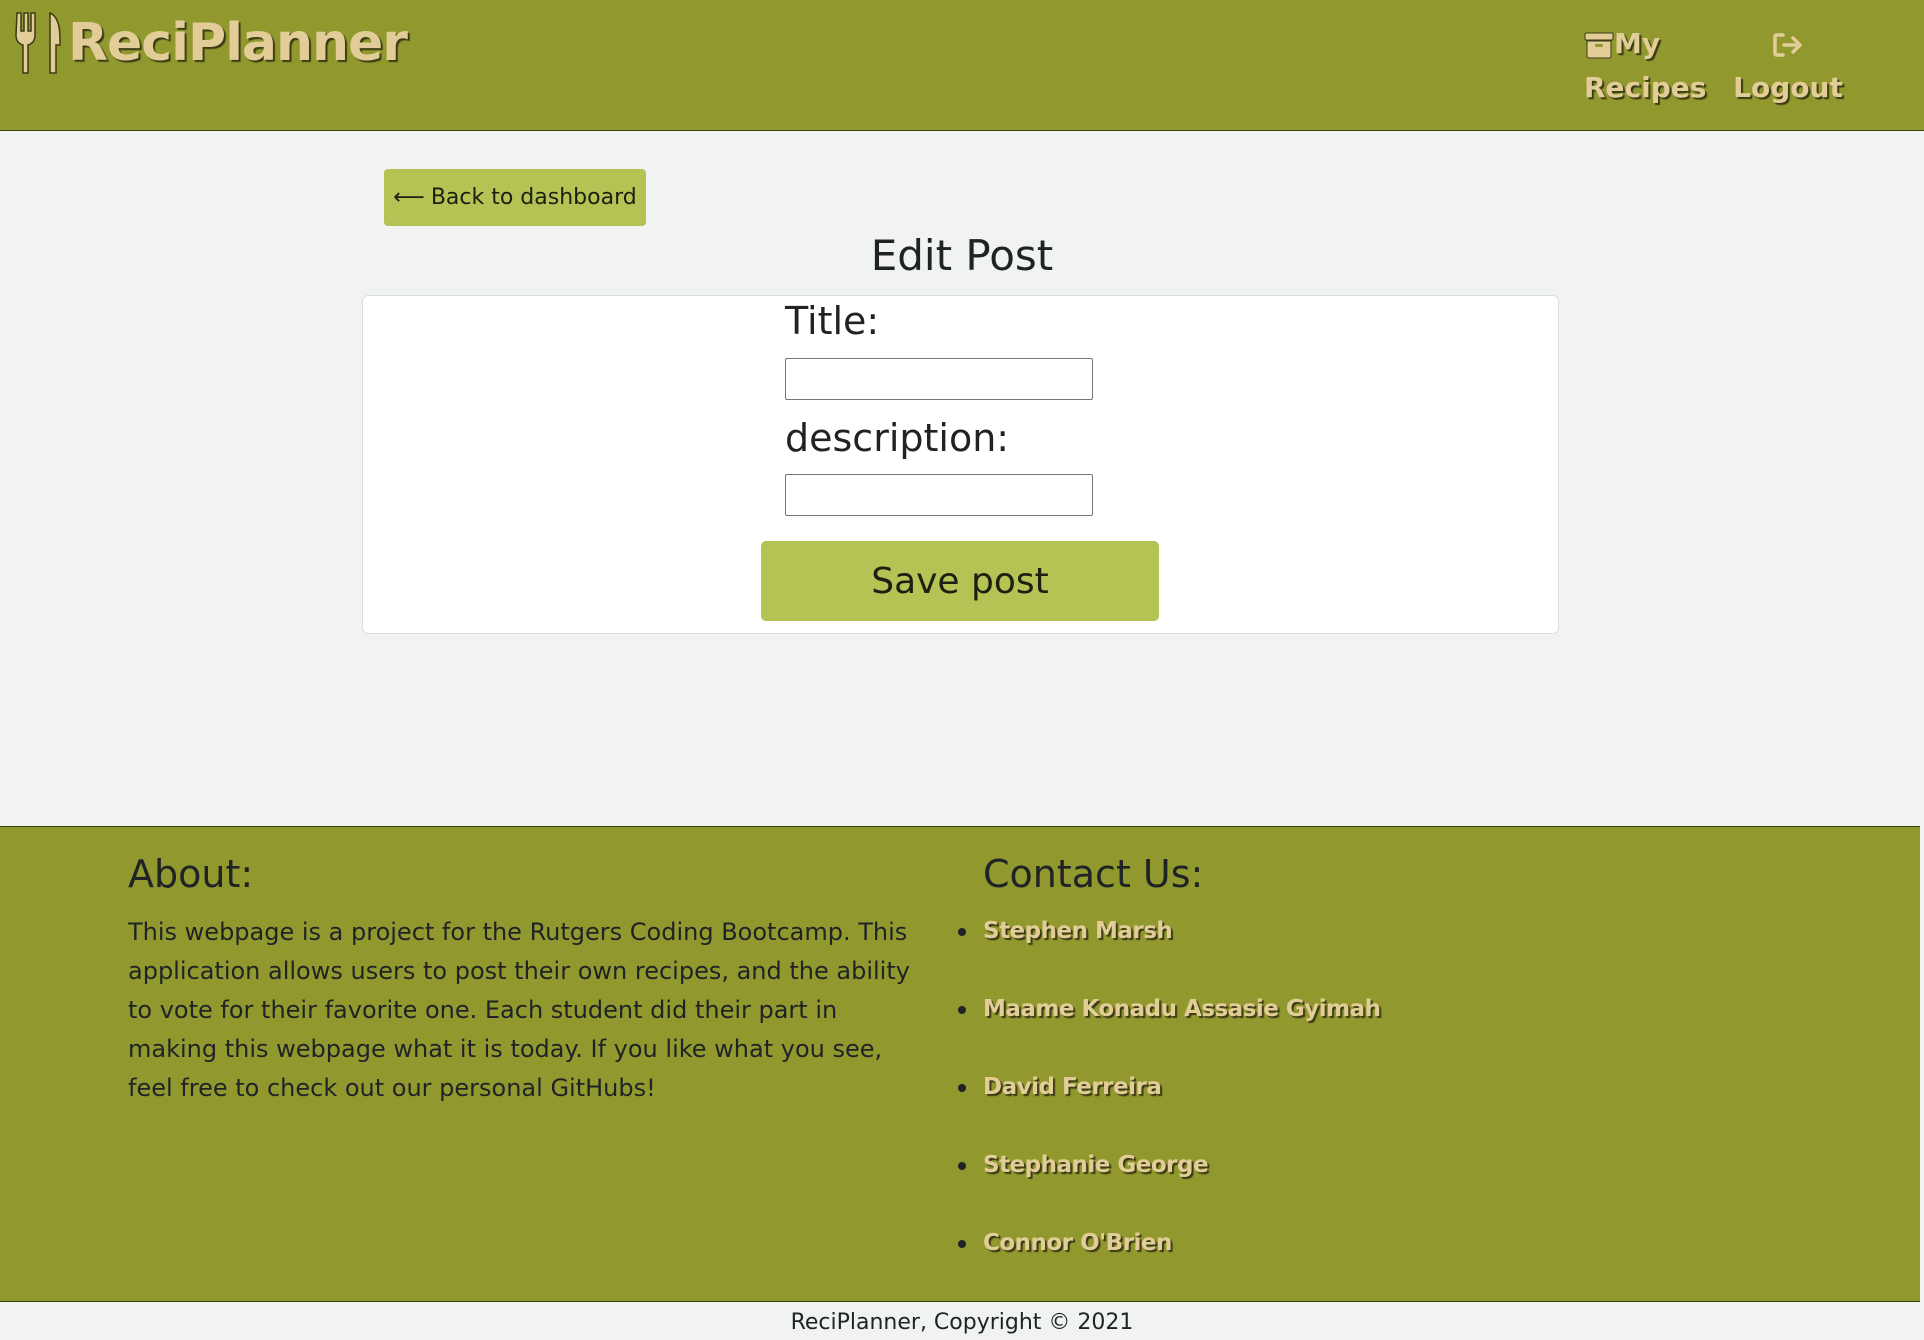 Image resolution: width=1924 pixels, height=1340 pixels. Describe the element at coordinates (1788, 87) in the screenshot. I see `nav-logout-label: Logout` at that location.